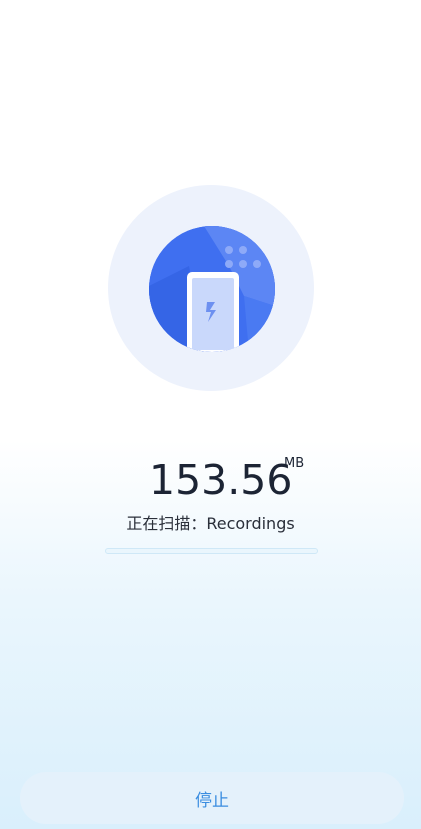 The image size is (421, 829). I want to click on scan-status-prefix: 正在扫描：, so click(166, 523).